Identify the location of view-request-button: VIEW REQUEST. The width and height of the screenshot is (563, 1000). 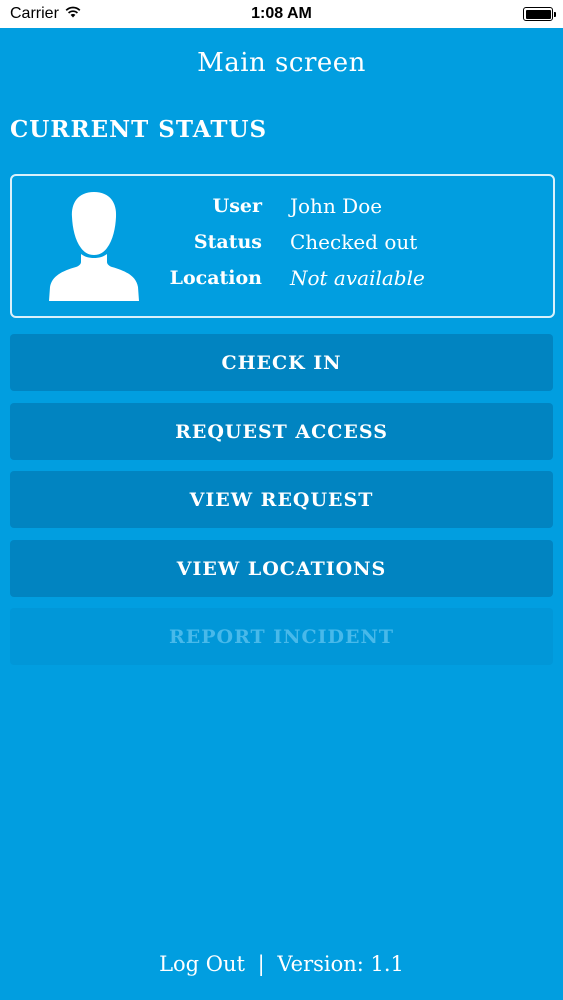
(281, 499).